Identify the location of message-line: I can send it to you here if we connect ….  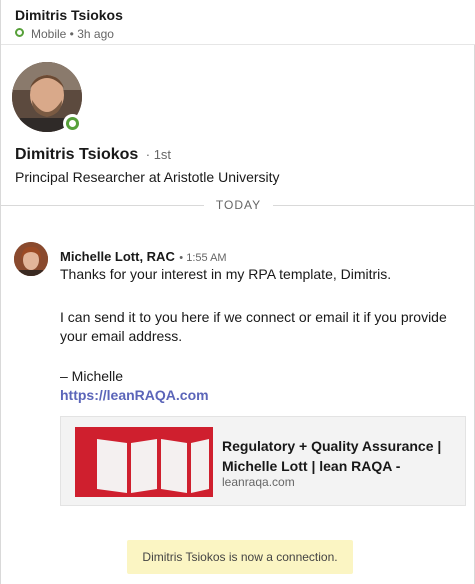
(253, 317).